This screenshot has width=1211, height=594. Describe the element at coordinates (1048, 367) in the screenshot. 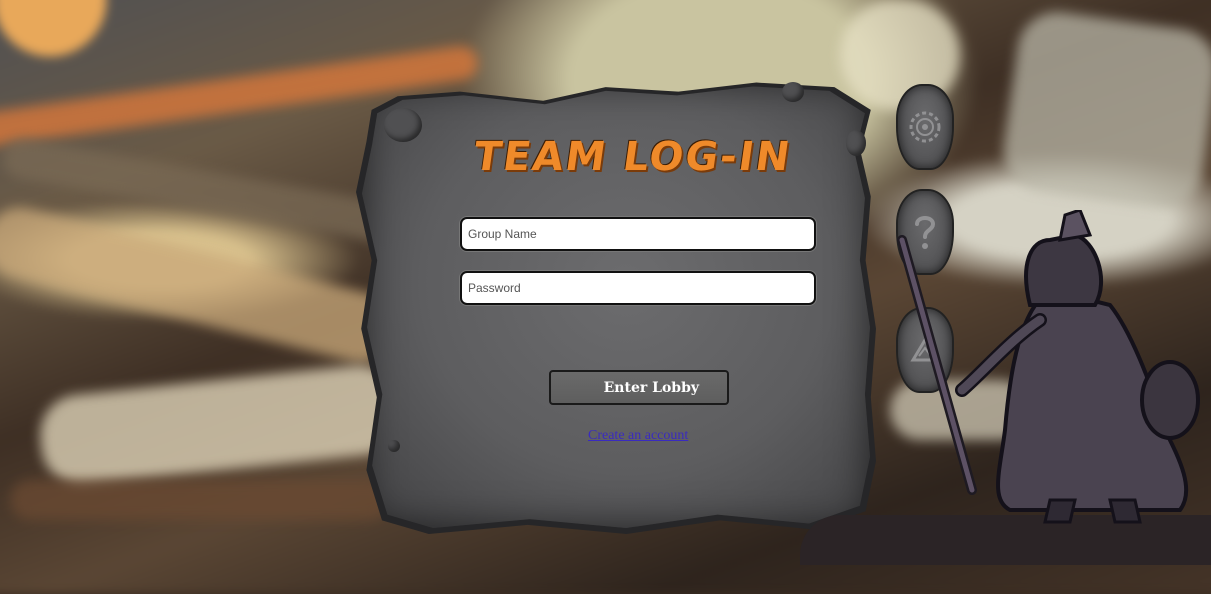

I see `knight-character-illustration` at that location.